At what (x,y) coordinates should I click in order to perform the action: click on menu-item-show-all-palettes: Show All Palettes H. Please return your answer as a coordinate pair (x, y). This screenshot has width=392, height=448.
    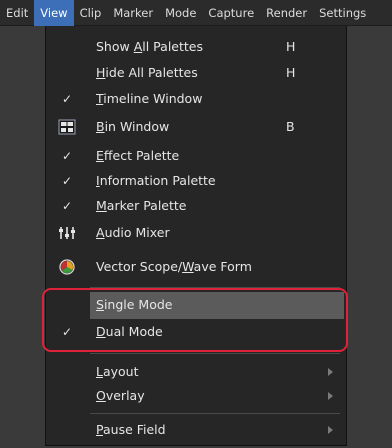
    Looking at the image, I should click on (196, 47).